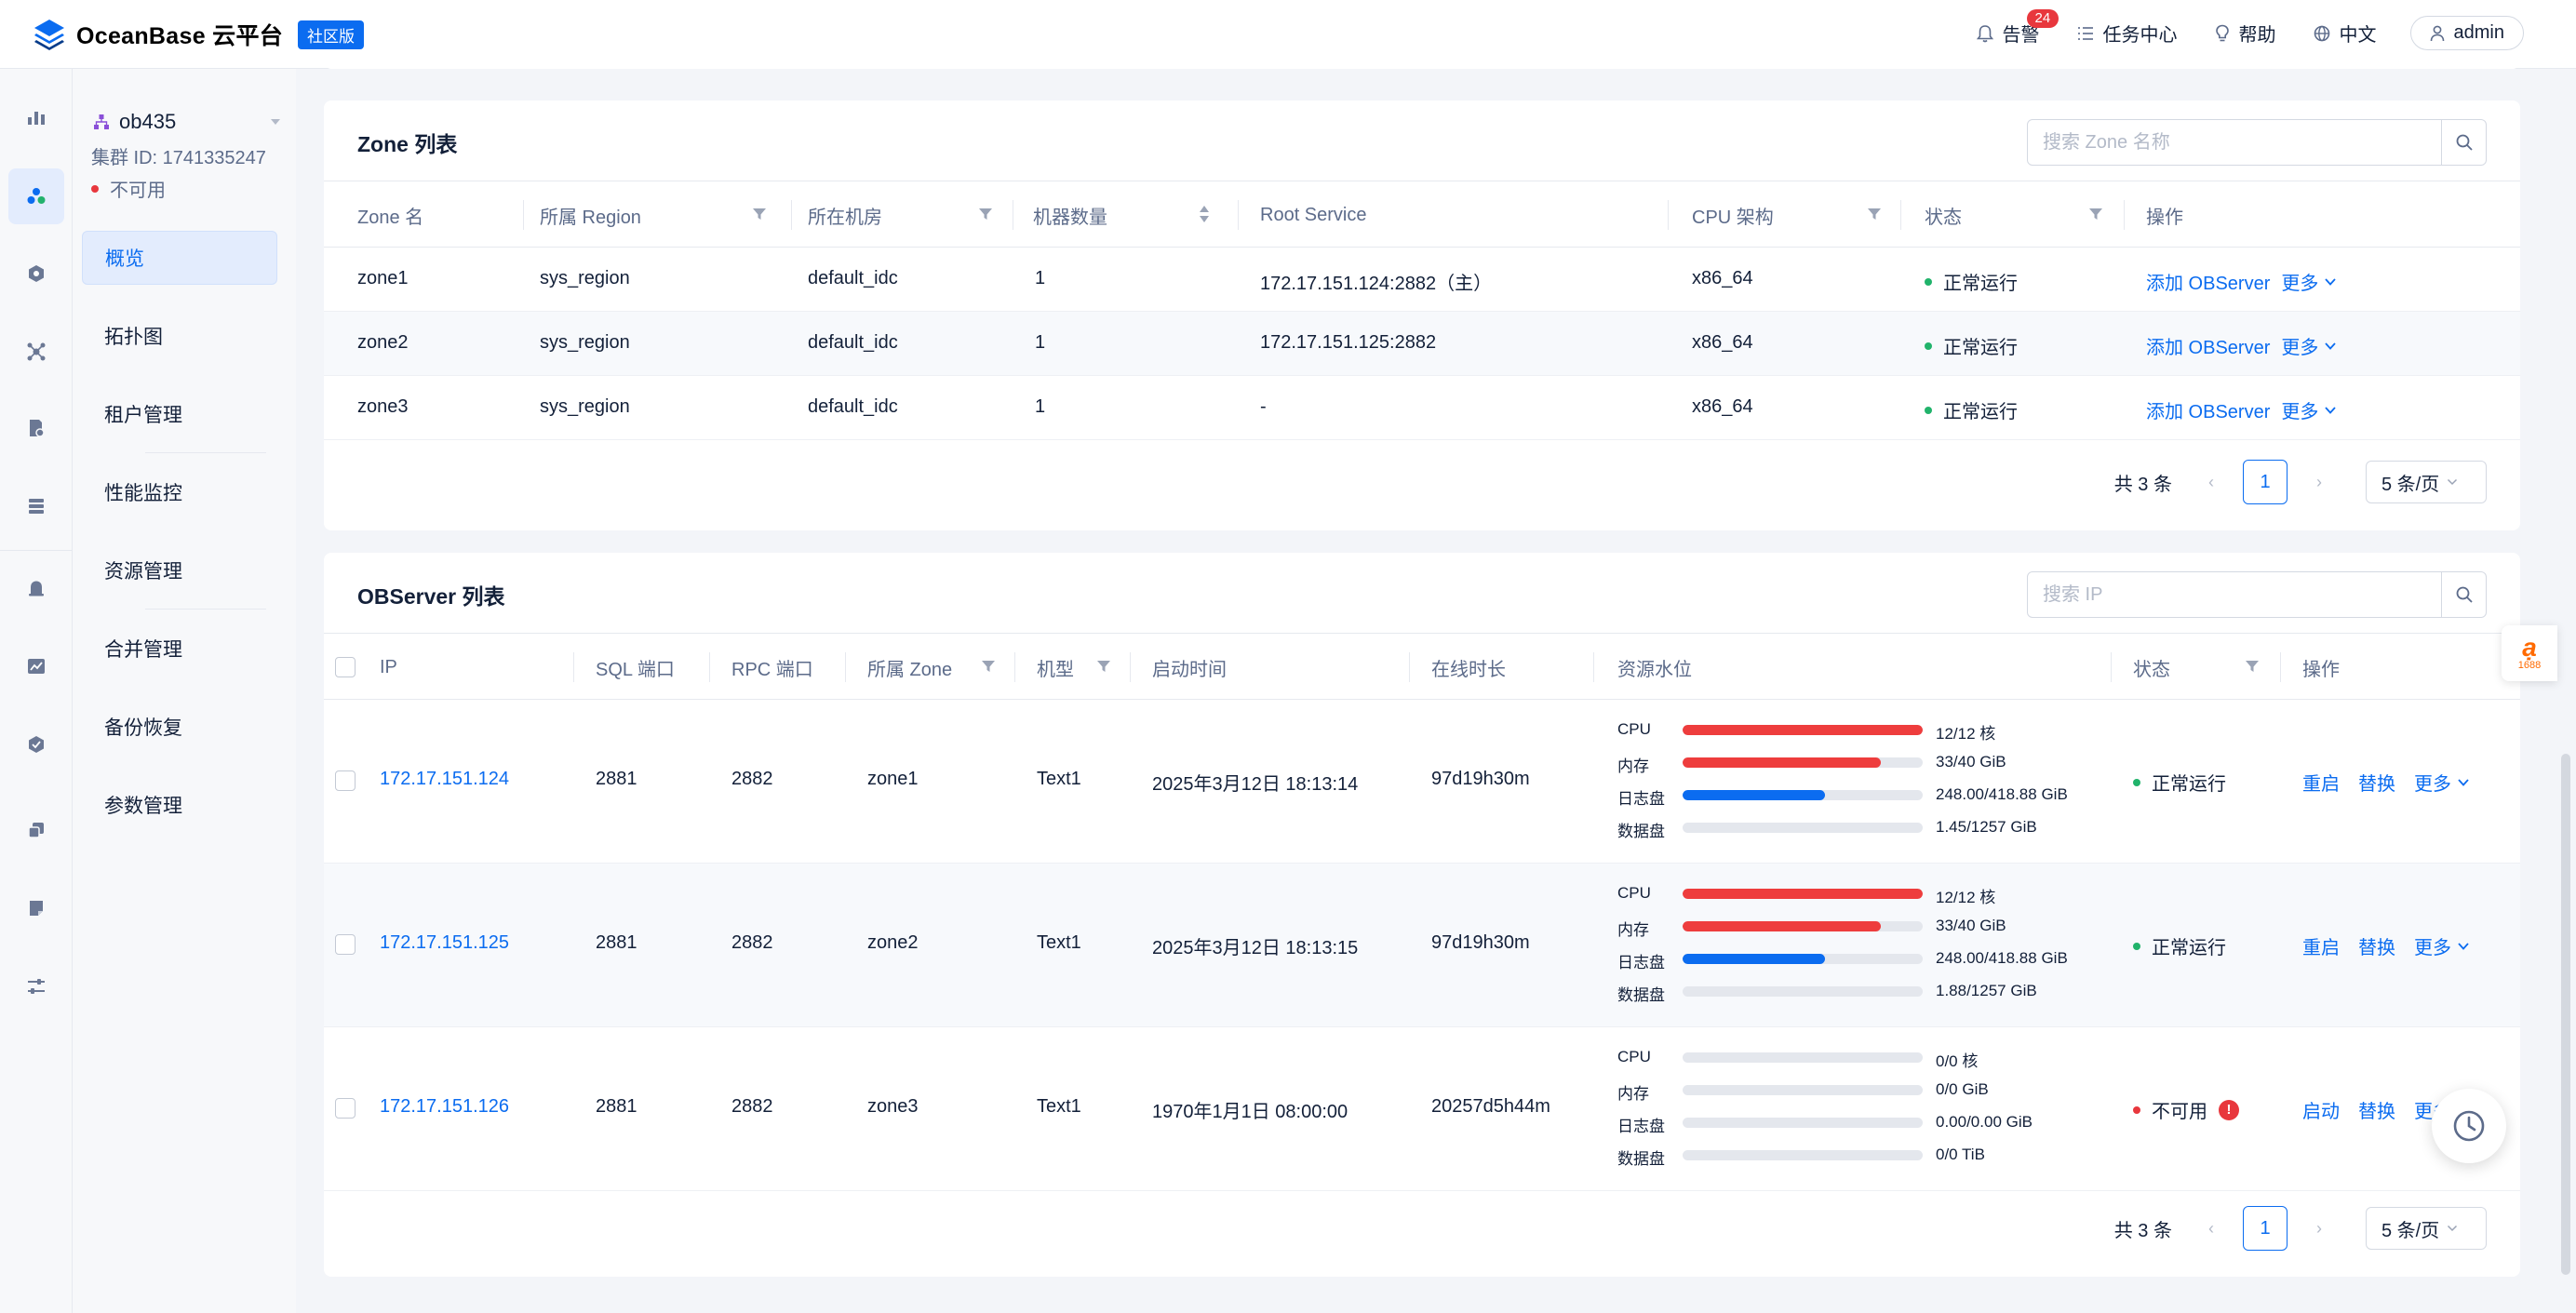 The image size is (2576, 1313). What do you see at coordinates (585, 406) in the screenshot?
I see `zone-region: sys_region` at bounding box center [585, 406].